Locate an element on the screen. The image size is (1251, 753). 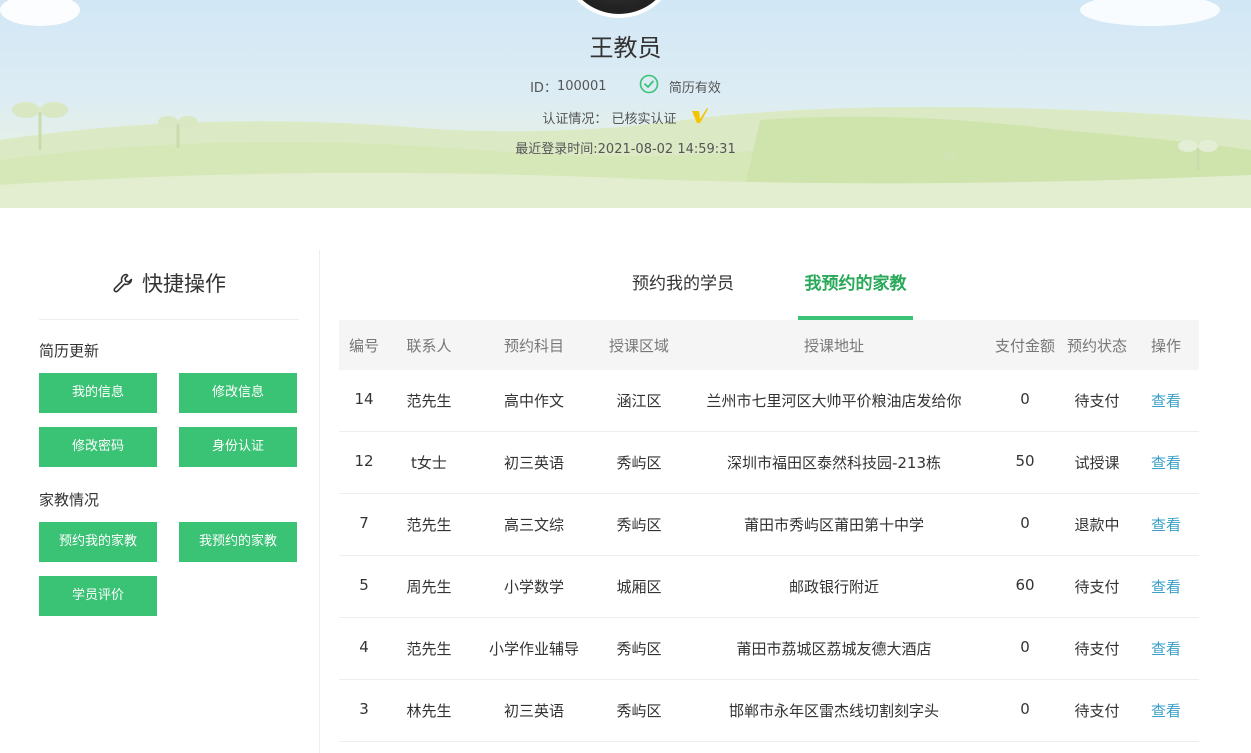
header-no: 编号 is located at coordinates (363, 345).